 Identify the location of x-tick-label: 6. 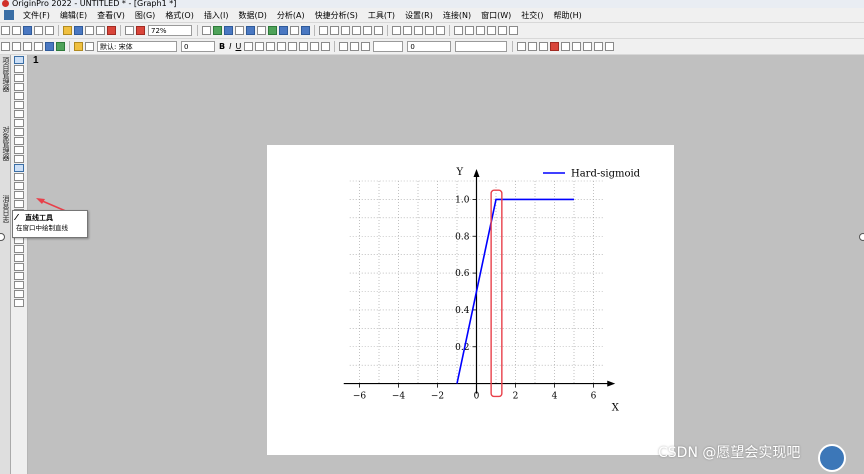
(594, 397).